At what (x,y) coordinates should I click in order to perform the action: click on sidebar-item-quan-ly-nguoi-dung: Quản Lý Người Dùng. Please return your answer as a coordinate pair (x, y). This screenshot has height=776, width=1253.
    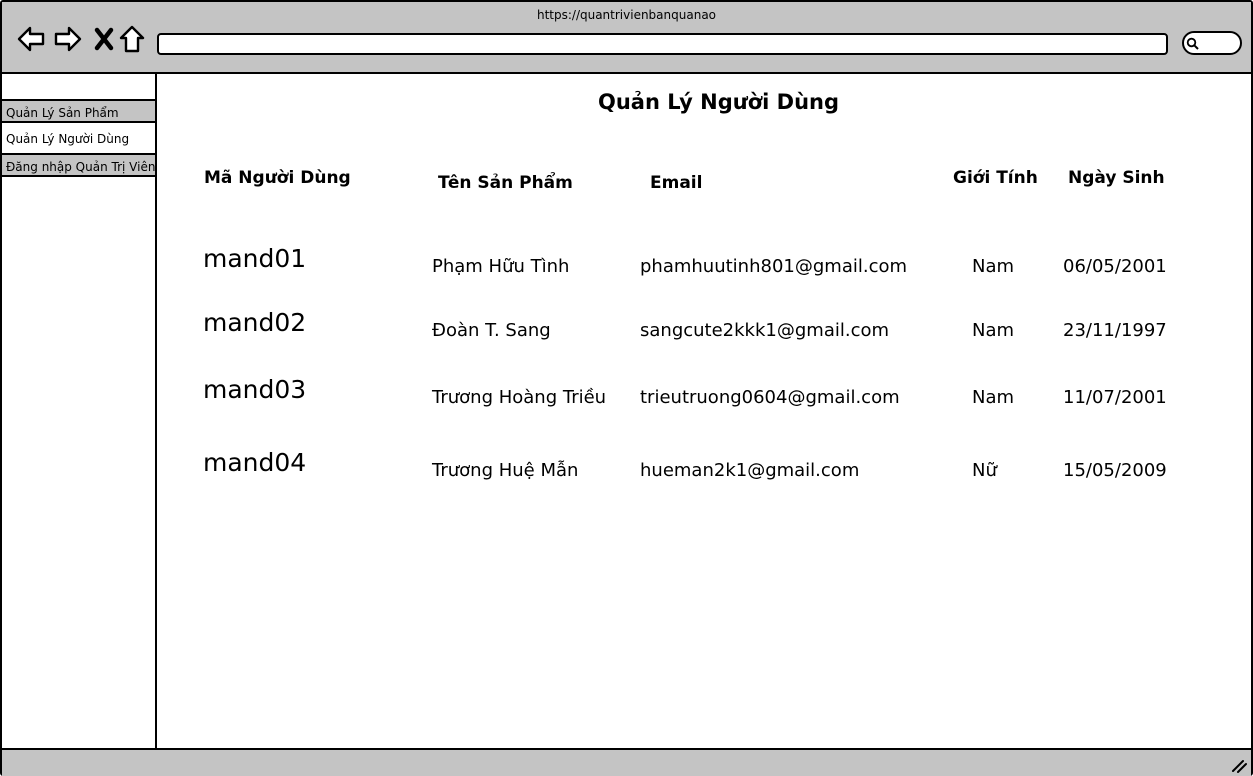
    Looking at the image, I should click on (78, 139).